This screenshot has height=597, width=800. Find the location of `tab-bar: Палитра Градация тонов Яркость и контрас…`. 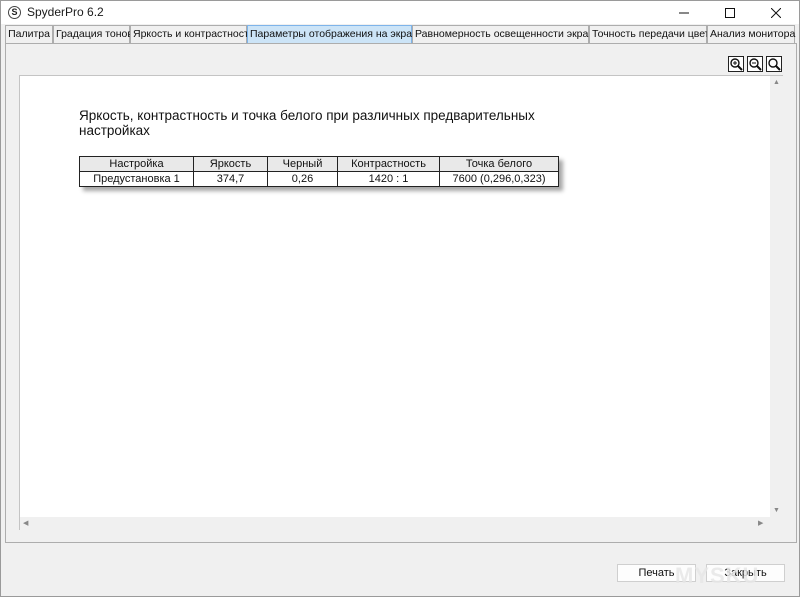

tab-bar: Палитра Градация тонов Яркость и контрас… is located at coordinates (401, 34).